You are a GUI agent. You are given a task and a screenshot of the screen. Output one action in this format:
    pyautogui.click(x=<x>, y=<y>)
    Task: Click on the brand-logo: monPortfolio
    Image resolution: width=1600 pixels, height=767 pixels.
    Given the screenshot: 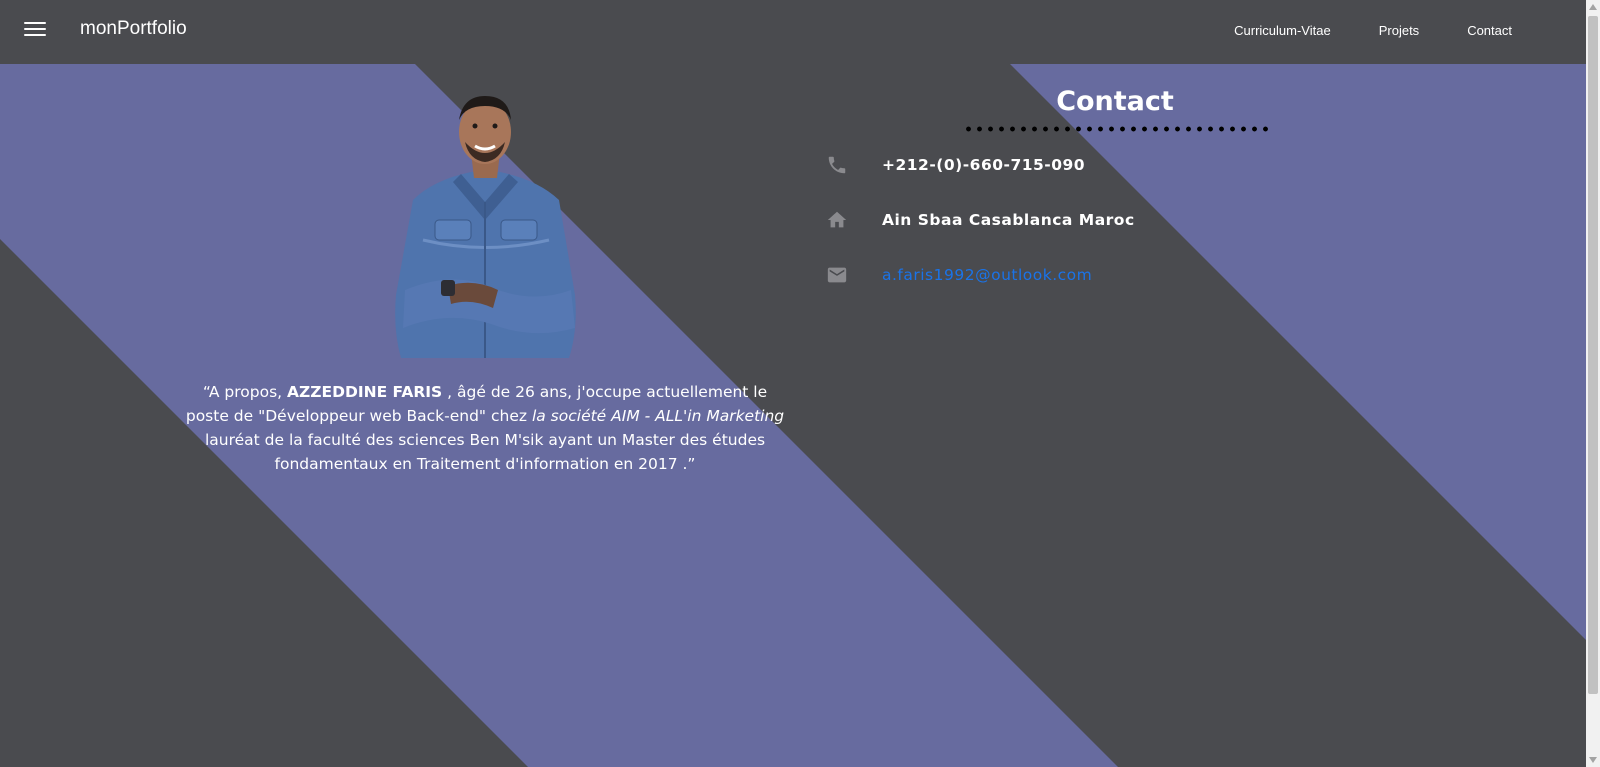 What is the action you would take?
    pyautogui.click(x=133, y=29)
    